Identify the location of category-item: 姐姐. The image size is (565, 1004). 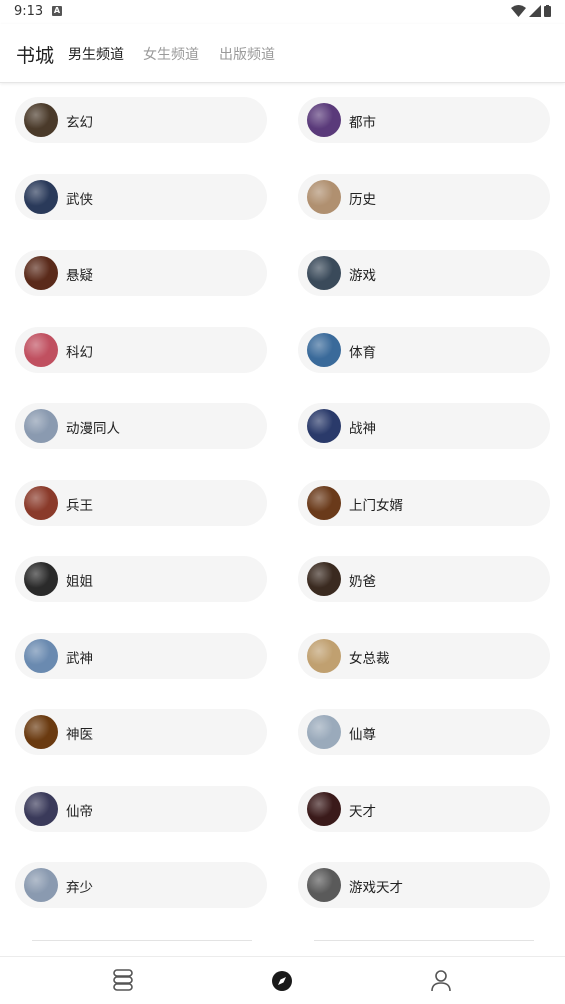
(141, 579).